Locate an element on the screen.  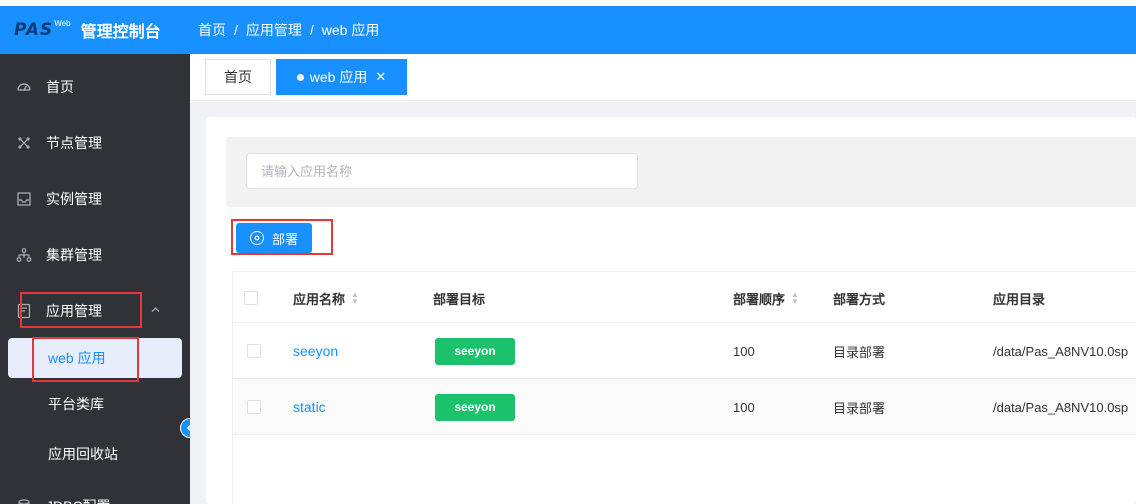
sidebar-item-app-management: 应用管理 is located at coordinates (95, 311).